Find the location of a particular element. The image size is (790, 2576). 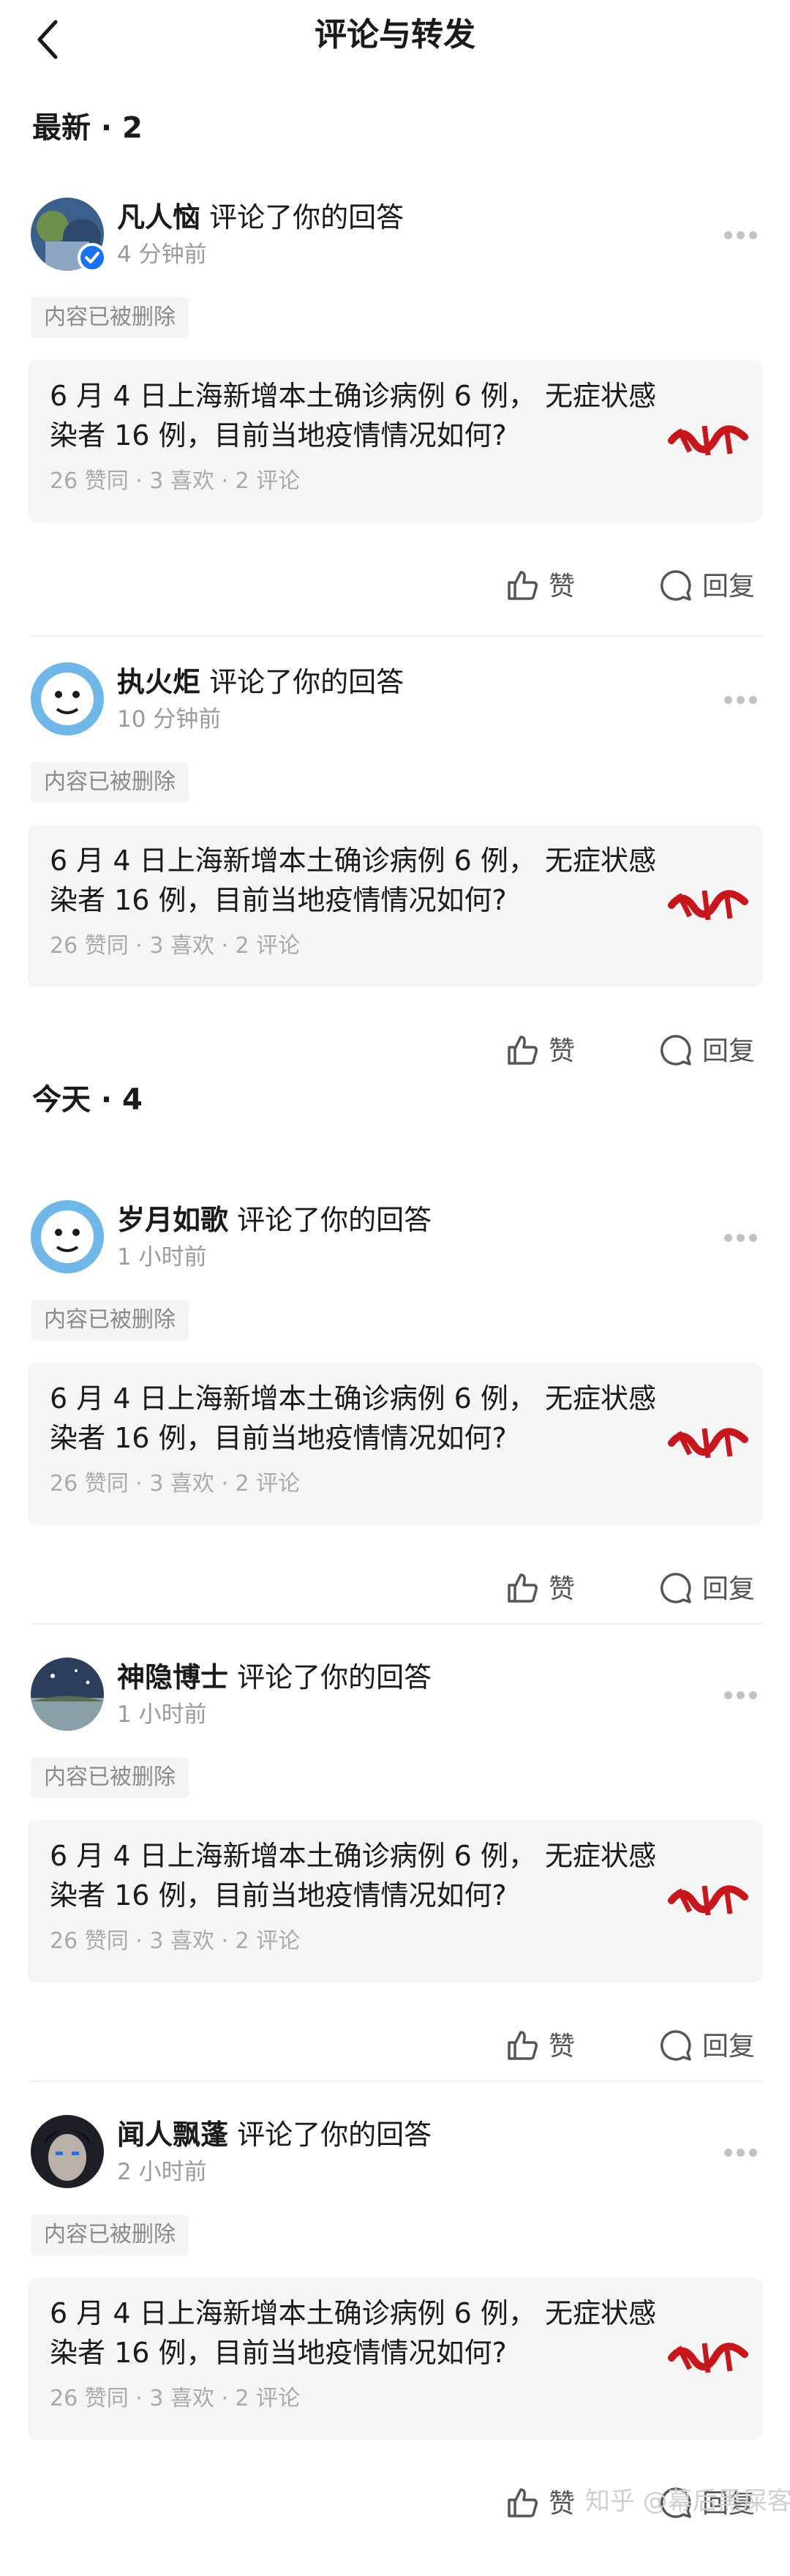

section-header-latest: 最新 · 2 is located at coordinates (87, 128).